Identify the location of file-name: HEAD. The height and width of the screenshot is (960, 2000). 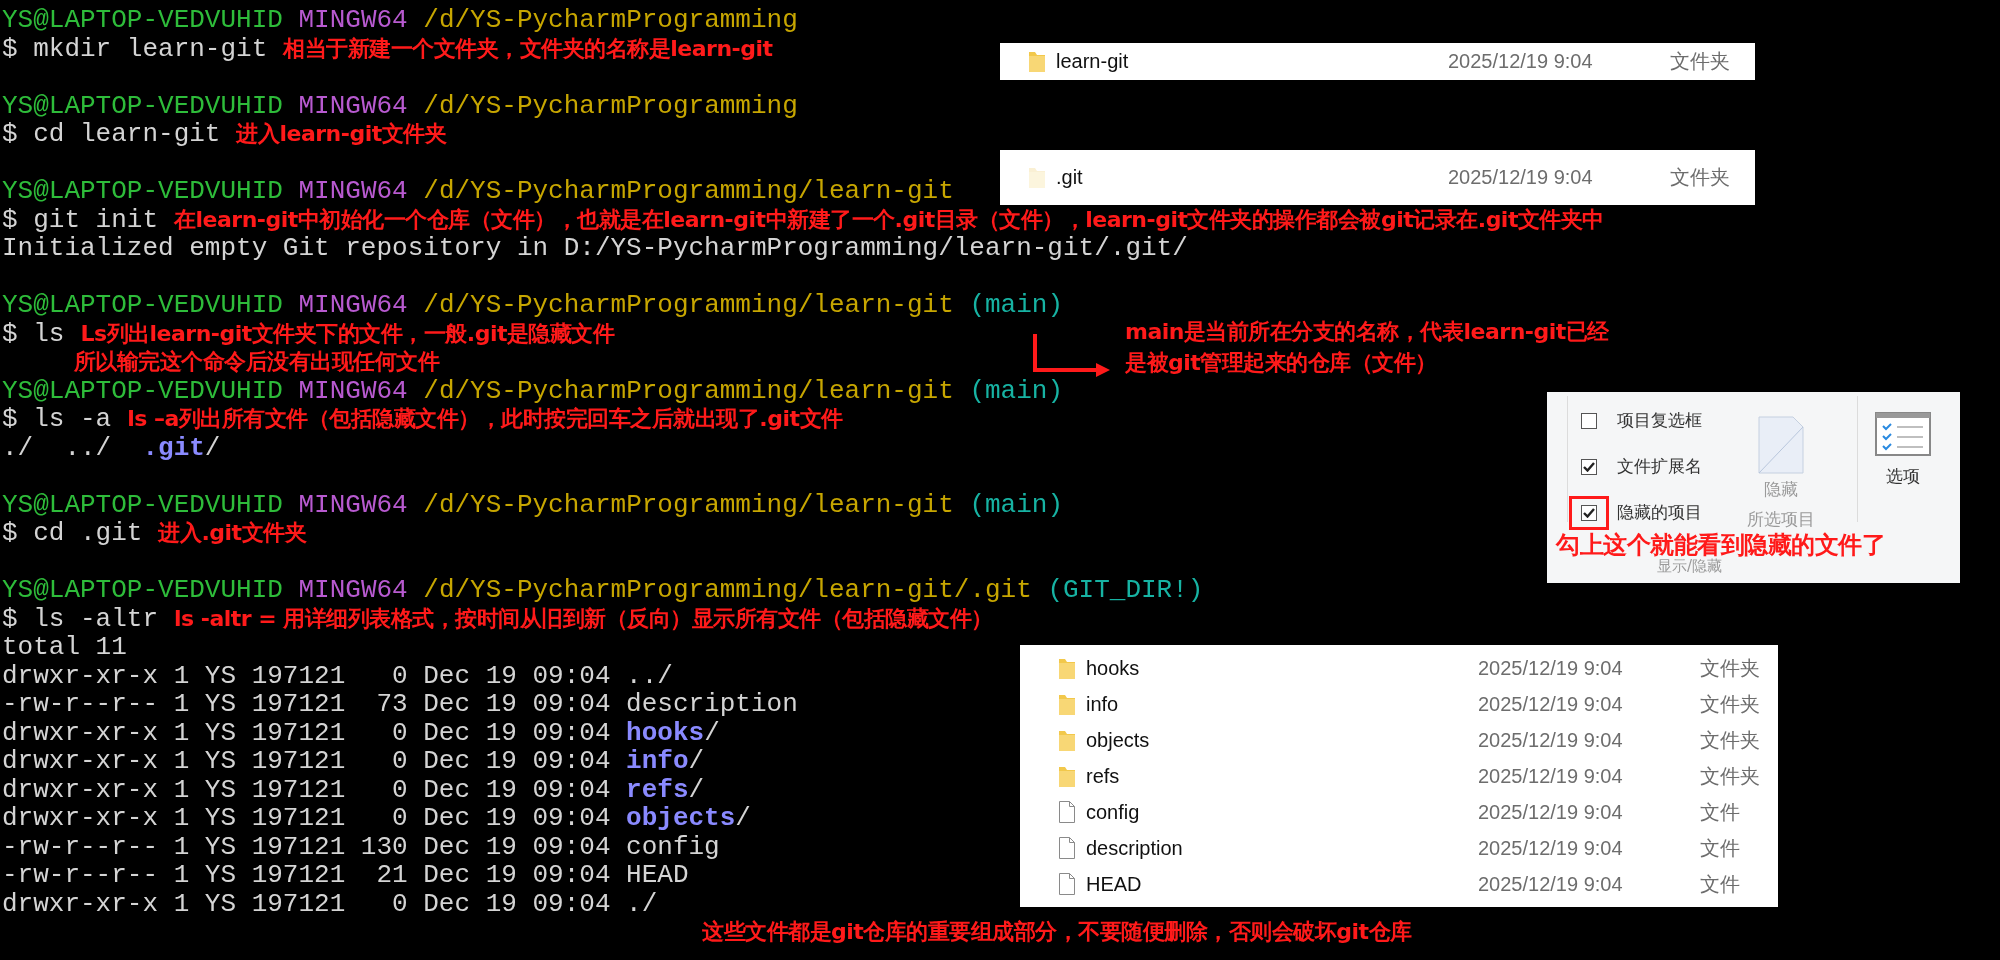
(1282, 884).